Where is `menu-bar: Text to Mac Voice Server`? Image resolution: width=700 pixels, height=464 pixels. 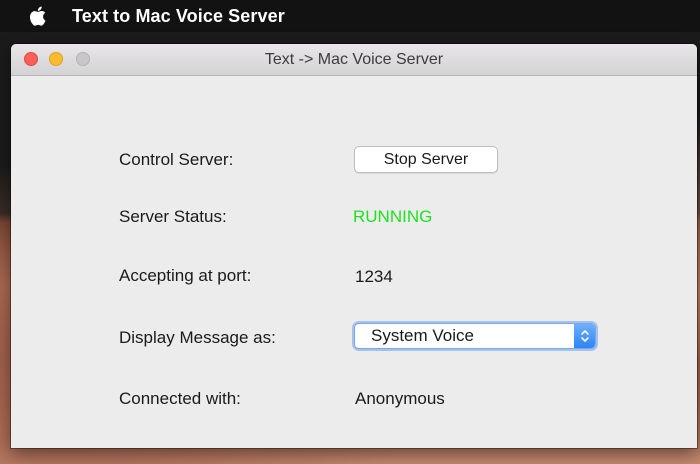
menu-bar: Text to Mac Voice Server is located at coordinates (350, 16).